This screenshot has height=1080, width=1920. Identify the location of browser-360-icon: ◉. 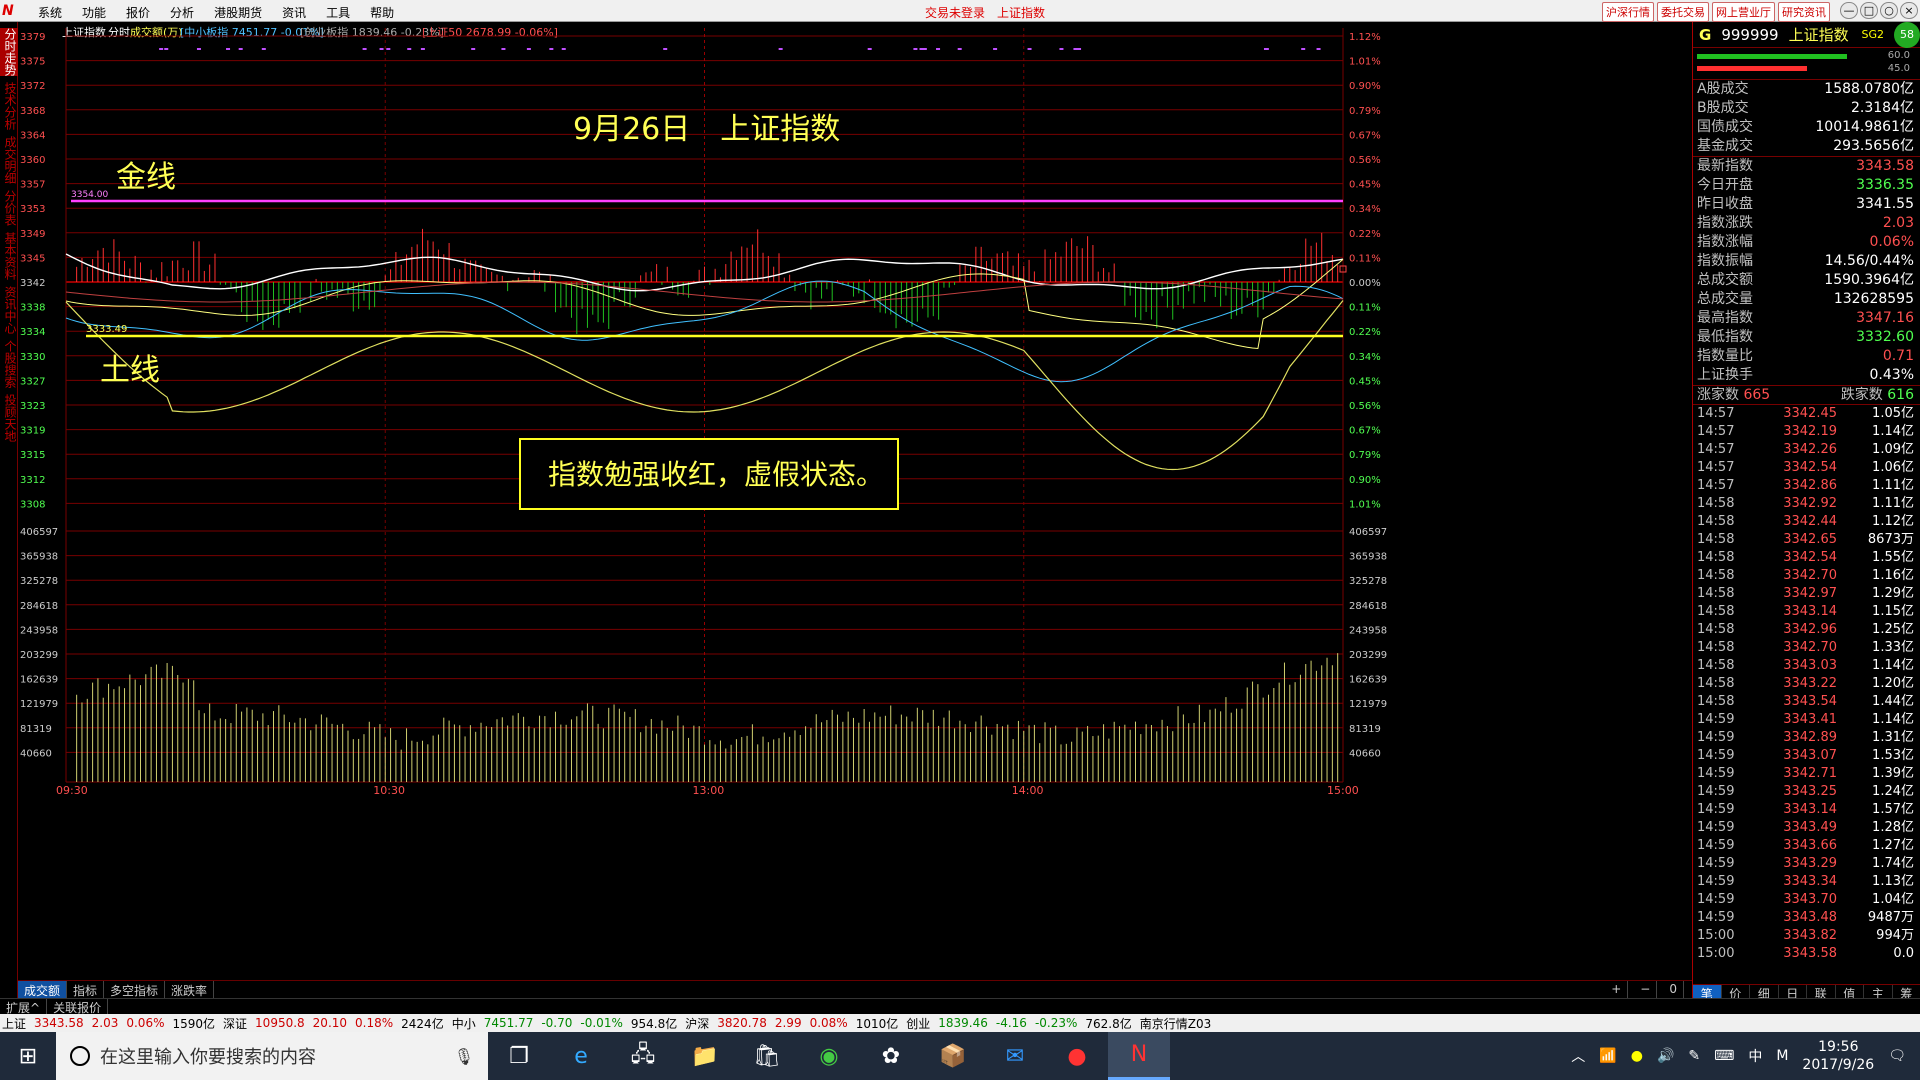
(829, 1056).